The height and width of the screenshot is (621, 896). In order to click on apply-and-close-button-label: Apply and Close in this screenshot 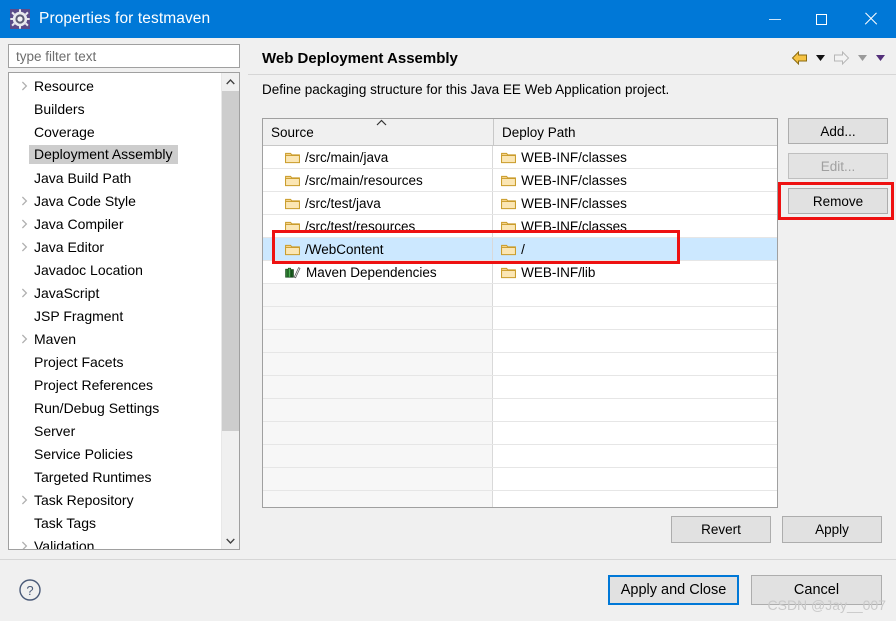, I will do `click(673, 590)`.